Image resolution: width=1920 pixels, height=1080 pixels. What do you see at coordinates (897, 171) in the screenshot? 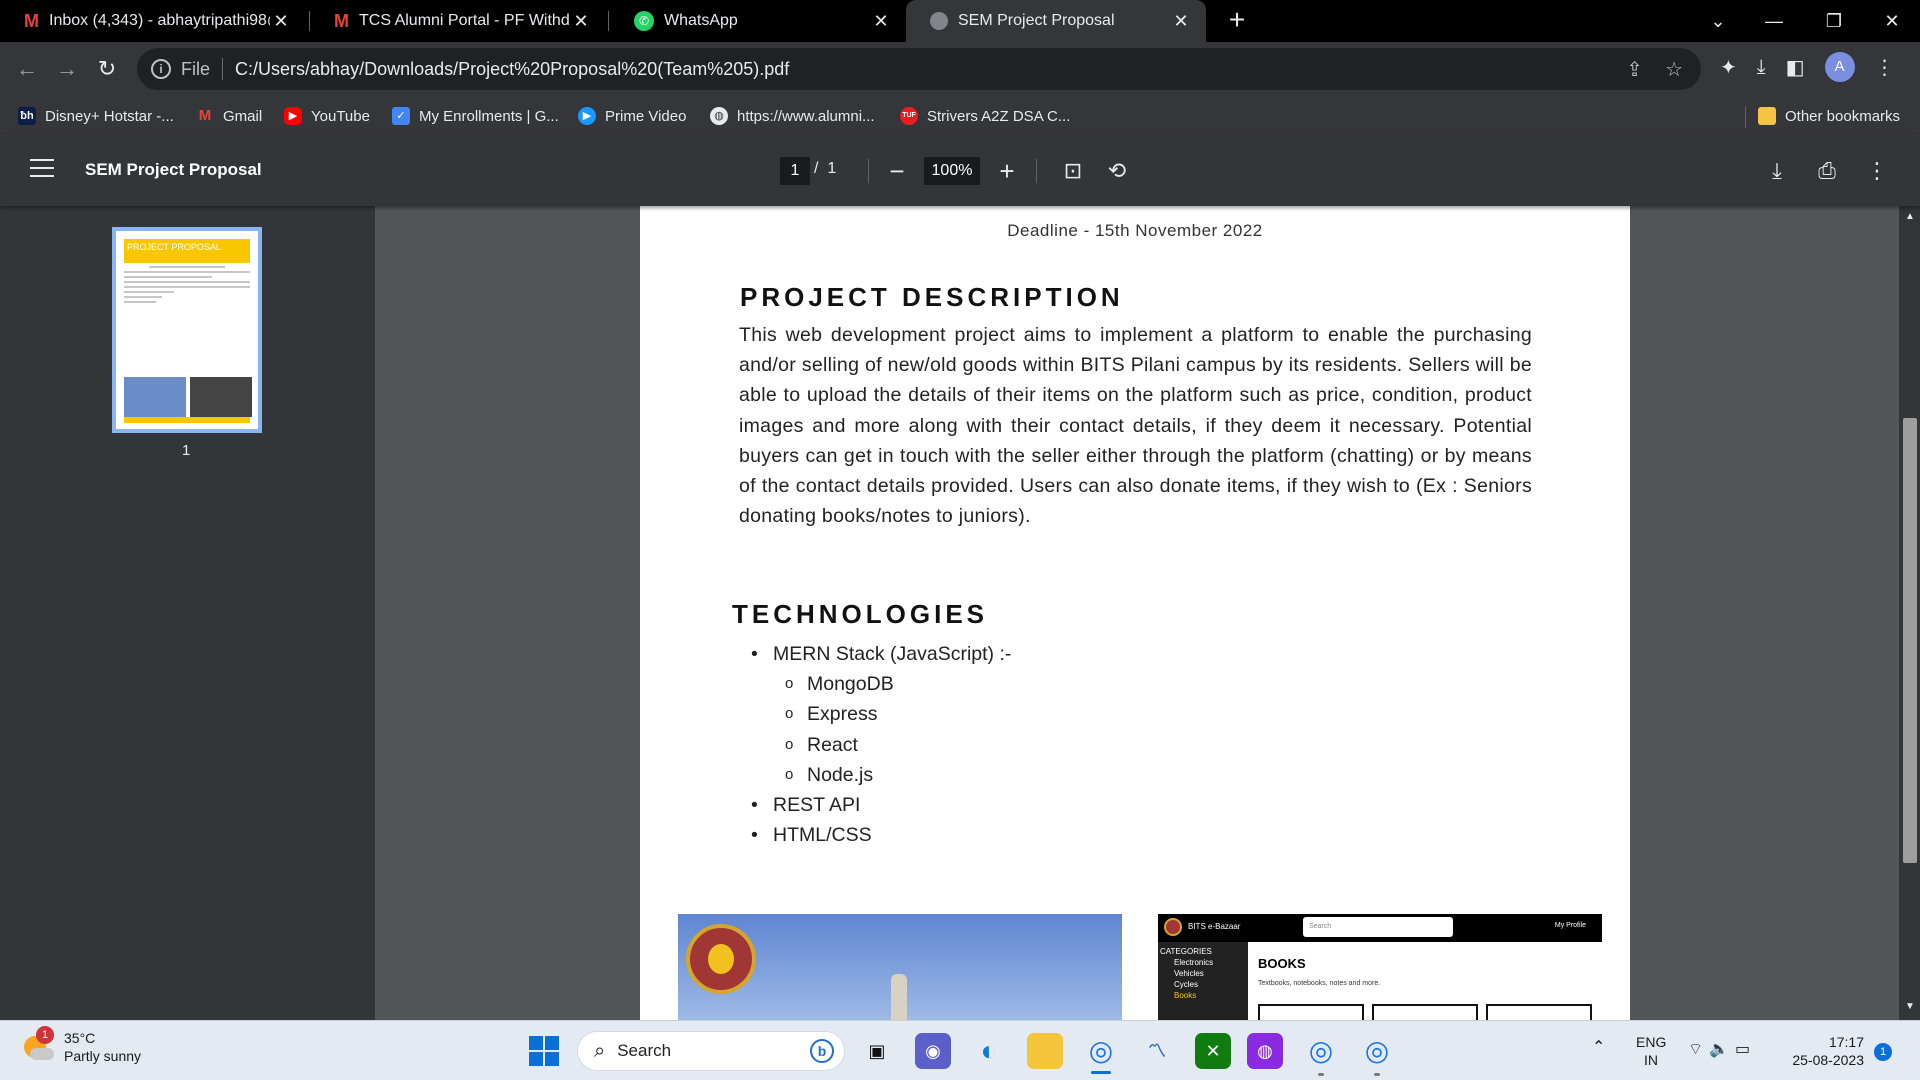
I see `zoom-out-button: −` at bounding box center [897, 171].